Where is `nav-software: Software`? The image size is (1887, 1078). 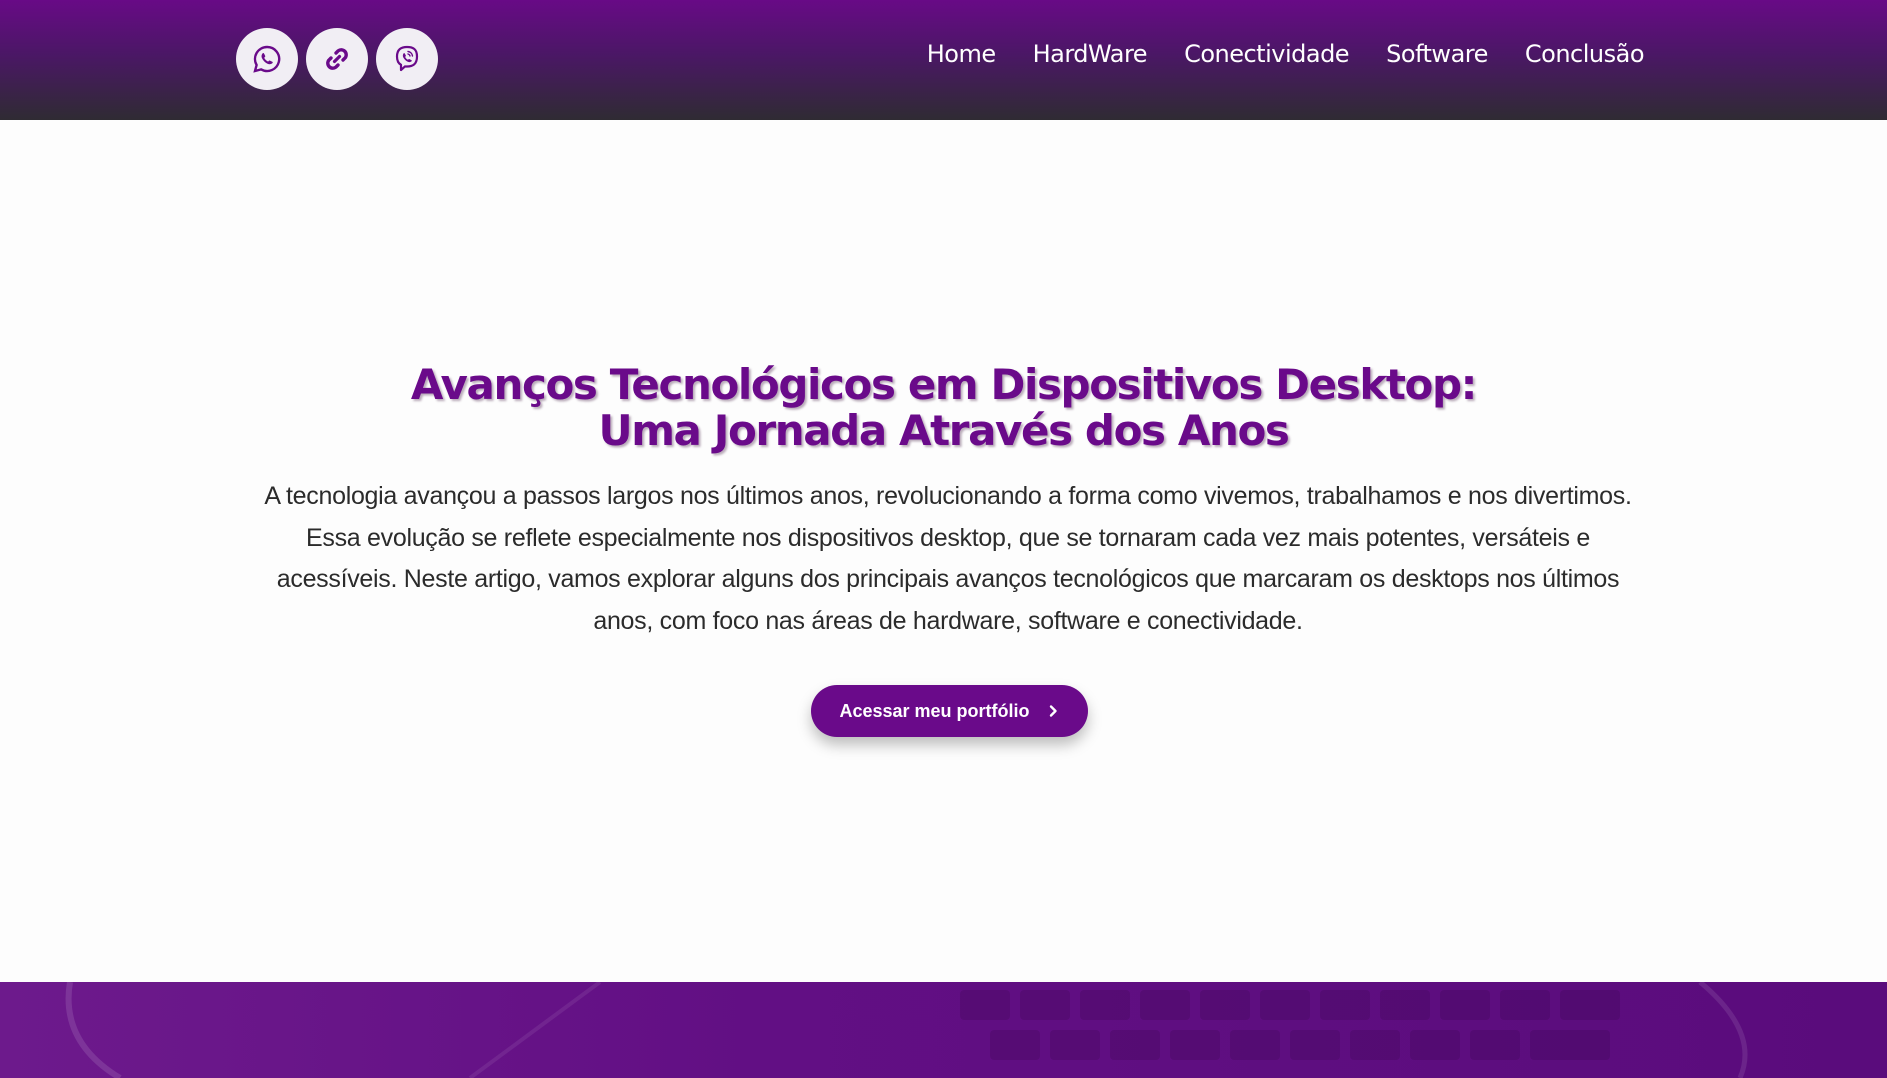
nav-software: Software is located at coordinates (1437, 54).